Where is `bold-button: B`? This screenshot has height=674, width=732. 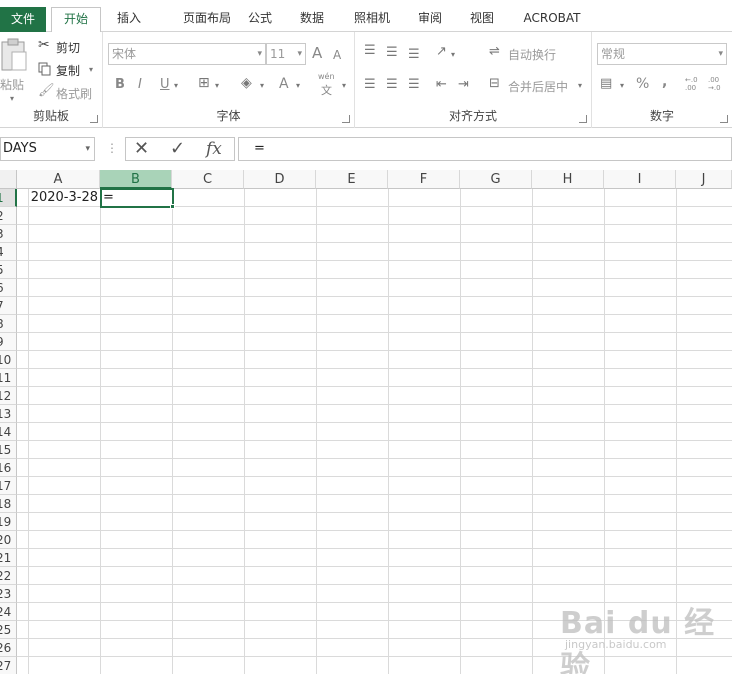 bold-button: B is located at coordinates (120, 85).